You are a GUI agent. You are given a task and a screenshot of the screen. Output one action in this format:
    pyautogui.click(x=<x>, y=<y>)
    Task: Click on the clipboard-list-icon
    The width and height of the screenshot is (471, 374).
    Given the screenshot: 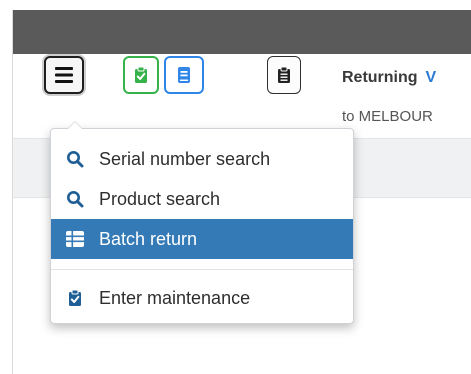 What is the action you would take?
    pyautogui.click(x=284, y=74)
    